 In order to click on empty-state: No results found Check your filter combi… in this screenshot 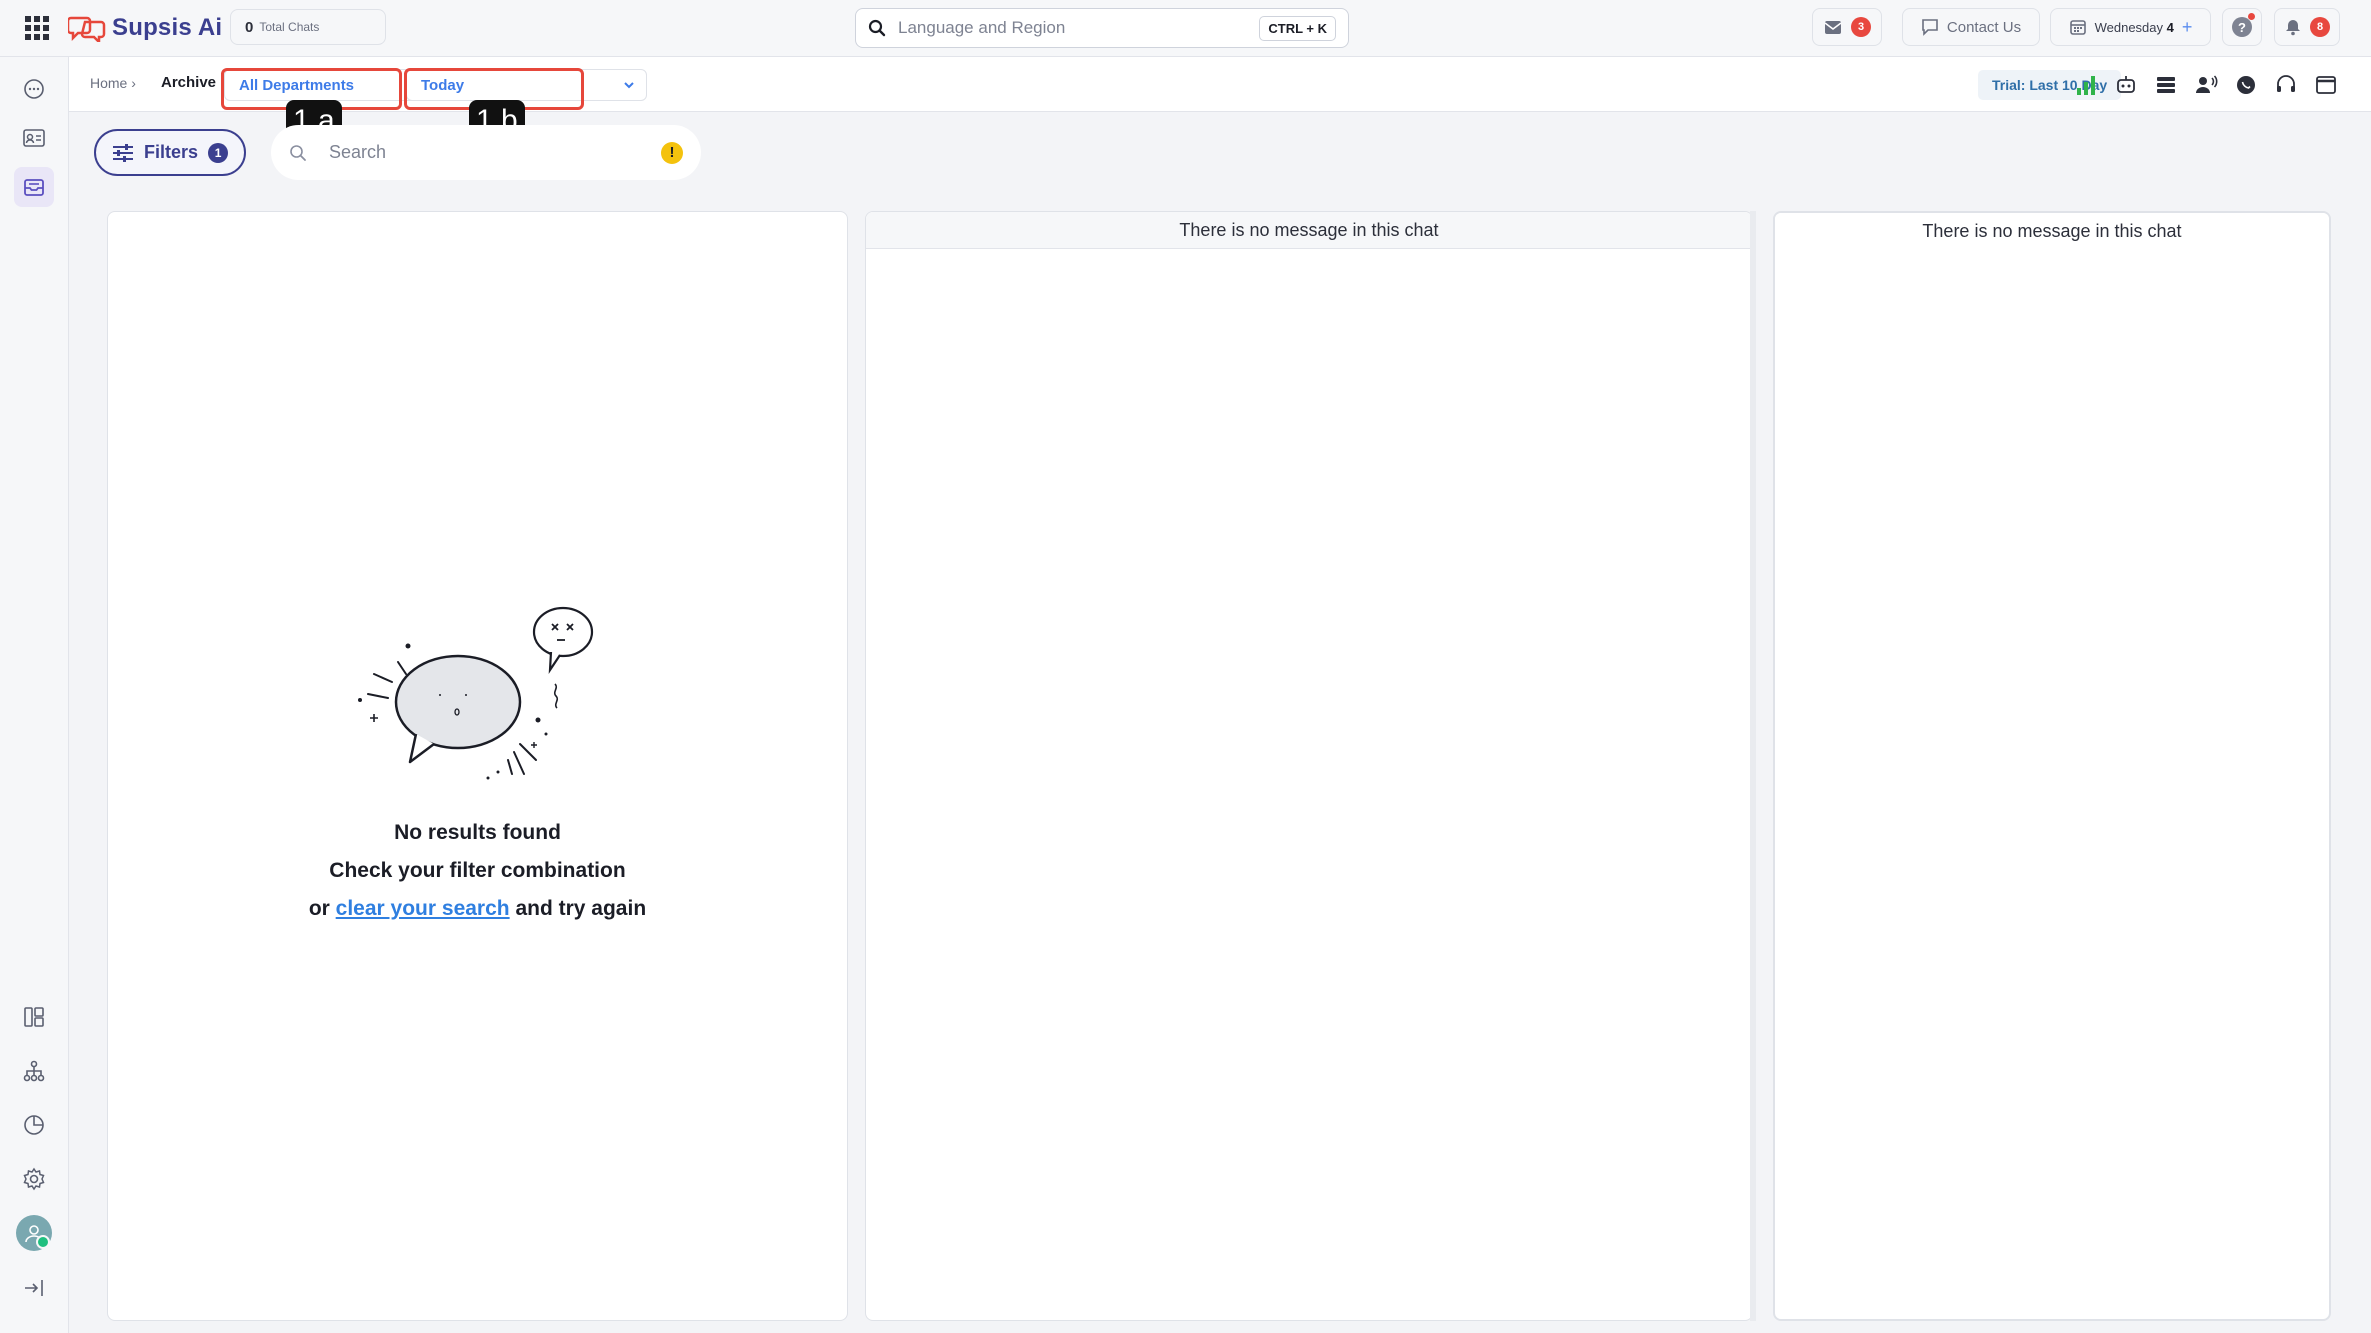, I will do `click(477, 761)`.